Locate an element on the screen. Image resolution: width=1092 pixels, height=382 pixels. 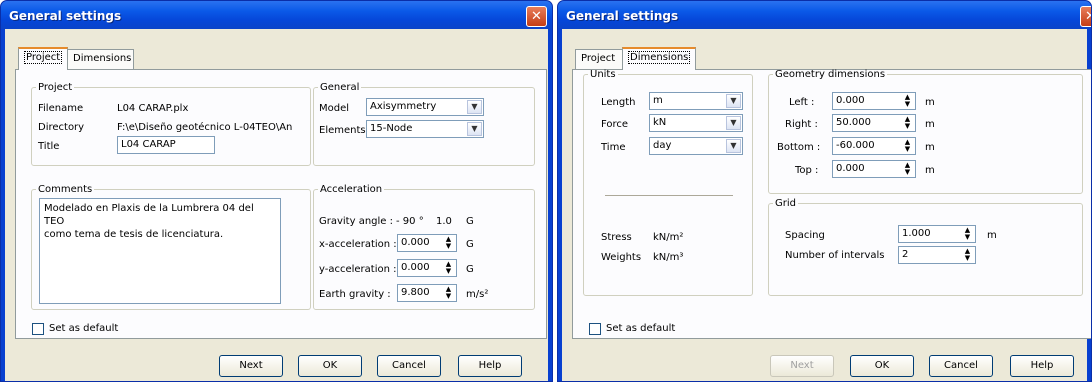
earth-gravity-input: 9.800 ▲ ▼ is located at coordinates (427, 293).